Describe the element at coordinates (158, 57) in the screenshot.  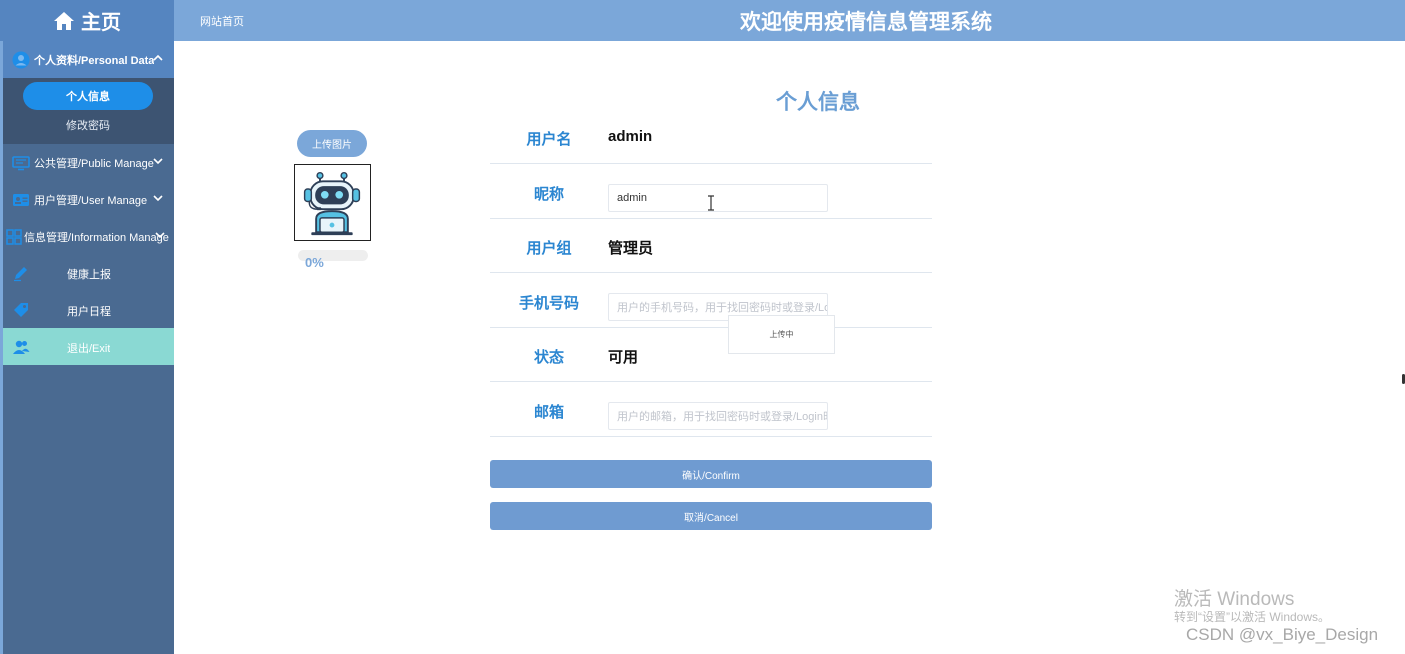
I see `chevron-up-icon` at that location.